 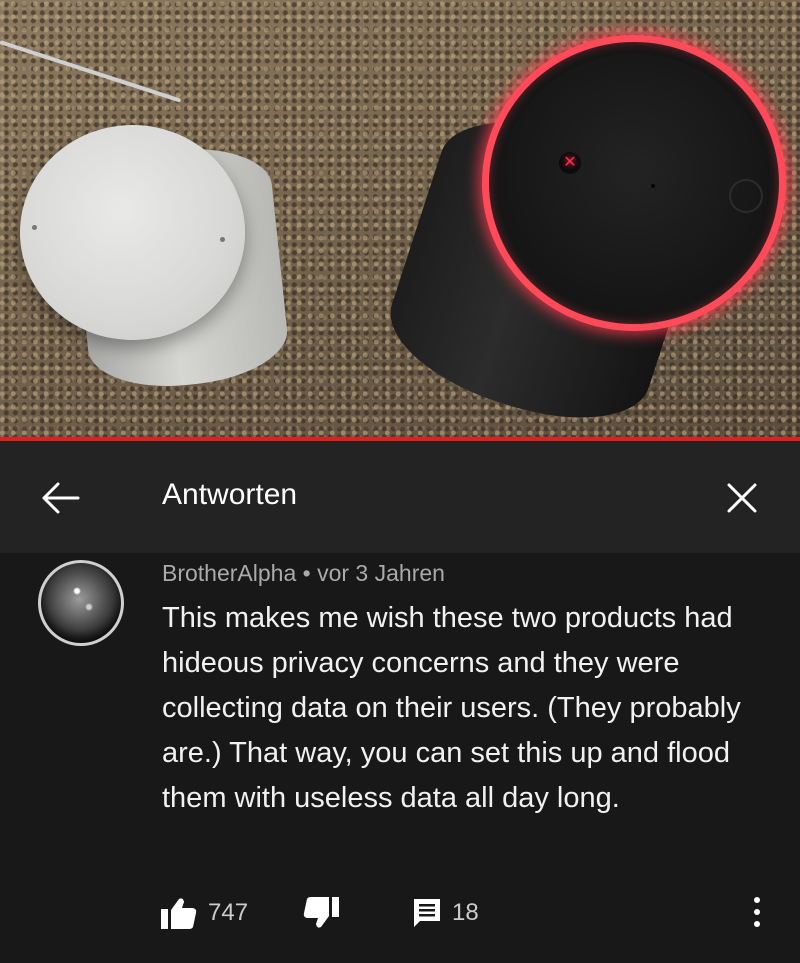 What do you see at coordinates (179, 913) in the screenshot?
I see `thumbs-up-icon` at bounding box center [179, 913].